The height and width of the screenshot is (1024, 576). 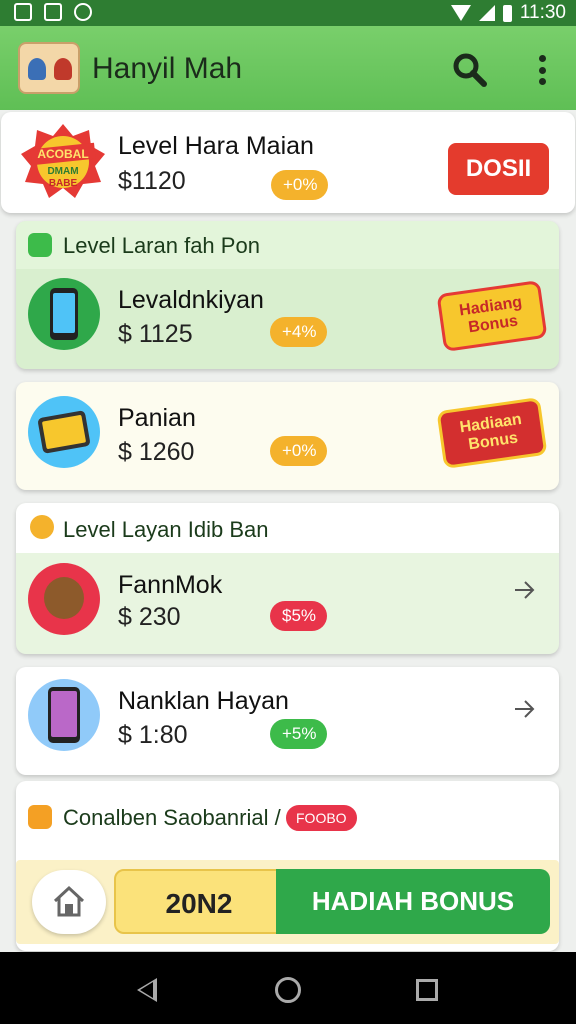 I want to click on item-change-badge: +4%, so click(x=298, y=332).